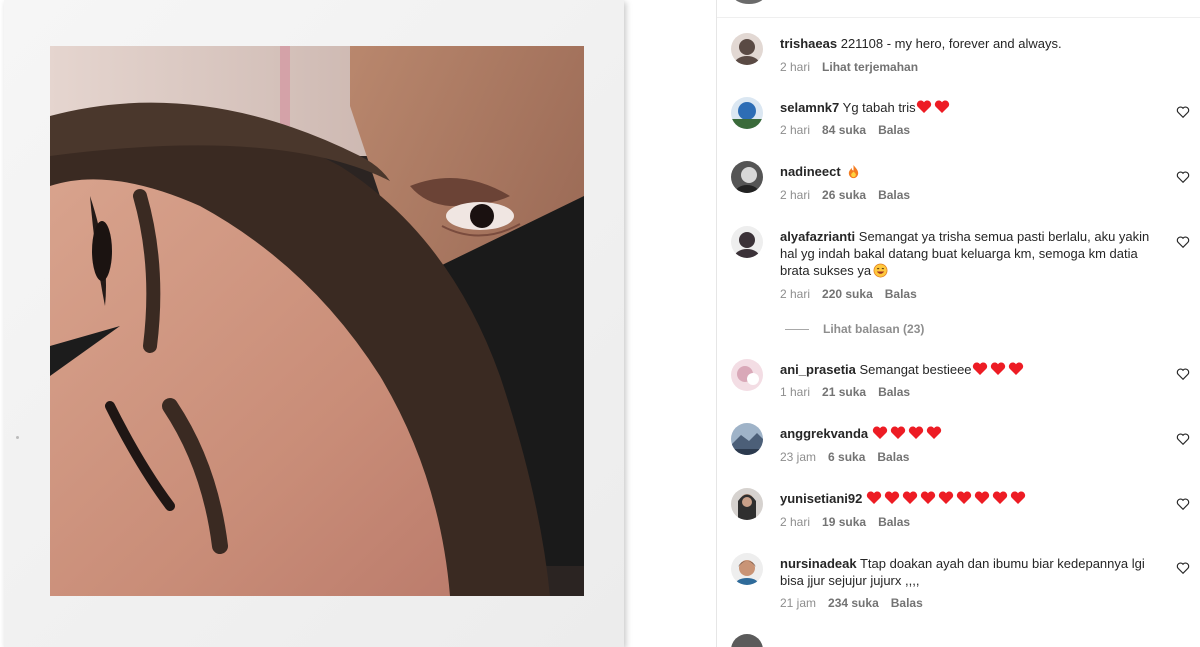  I want to click on comment-text: 221108 - my hero, forever and always., so click(951, 43).